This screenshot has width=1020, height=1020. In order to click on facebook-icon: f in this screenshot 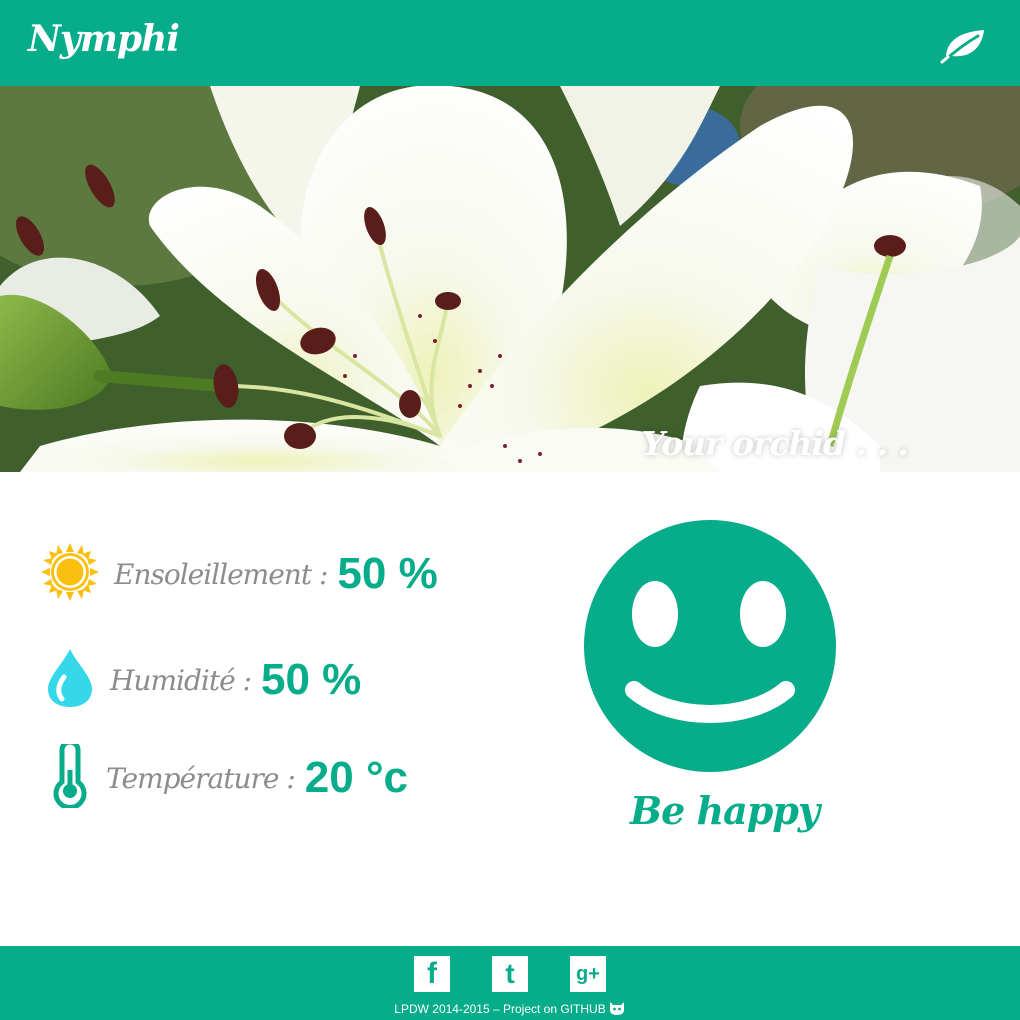, I will do `click(432, 973)`.